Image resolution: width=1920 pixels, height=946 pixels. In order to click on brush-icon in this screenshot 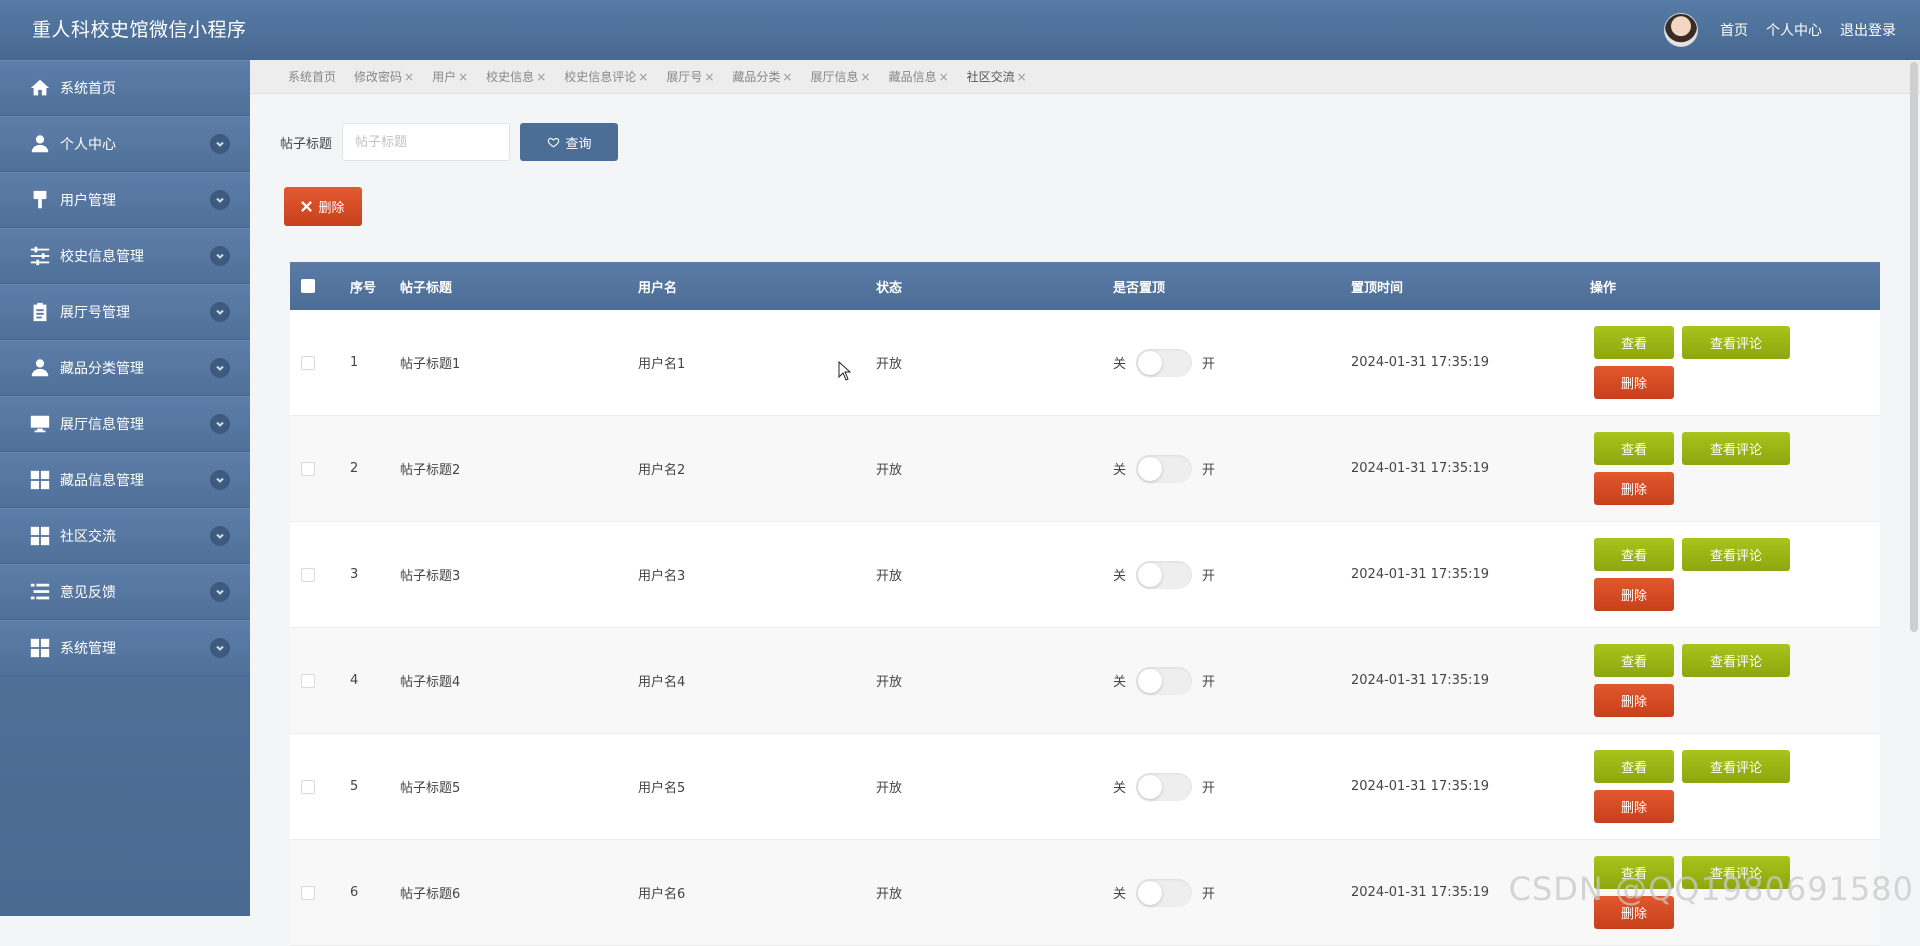, I will do `click(40, 200)`.